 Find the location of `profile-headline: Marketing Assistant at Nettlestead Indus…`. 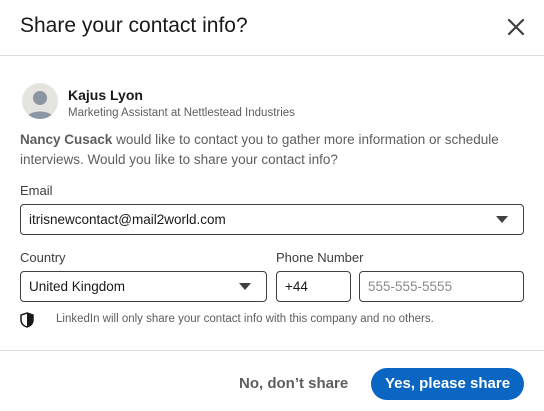

profile-headline: Marketing Assistant at Nettlestead Indus… is located at coordinates (181, 113).